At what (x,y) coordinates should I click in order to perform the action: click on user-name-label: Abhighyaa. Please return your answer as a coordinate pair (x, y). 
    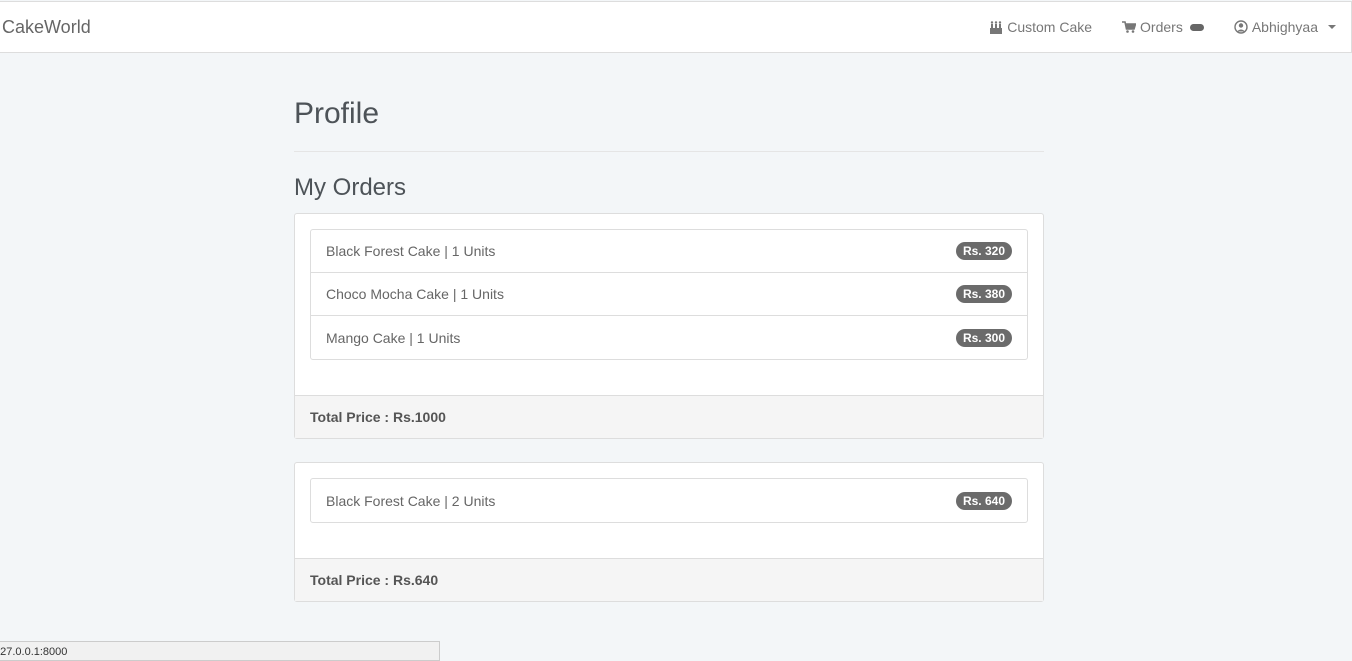
    Looking at the image, I should click on (1284, 27).